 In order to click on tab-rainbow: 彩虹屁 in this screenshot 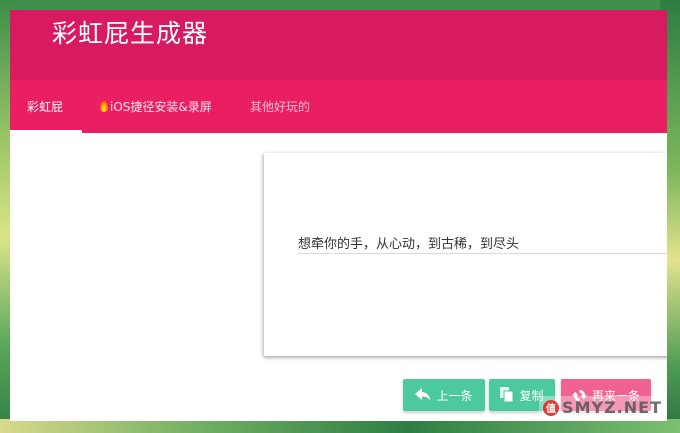, I will do `click(46, 106)`.